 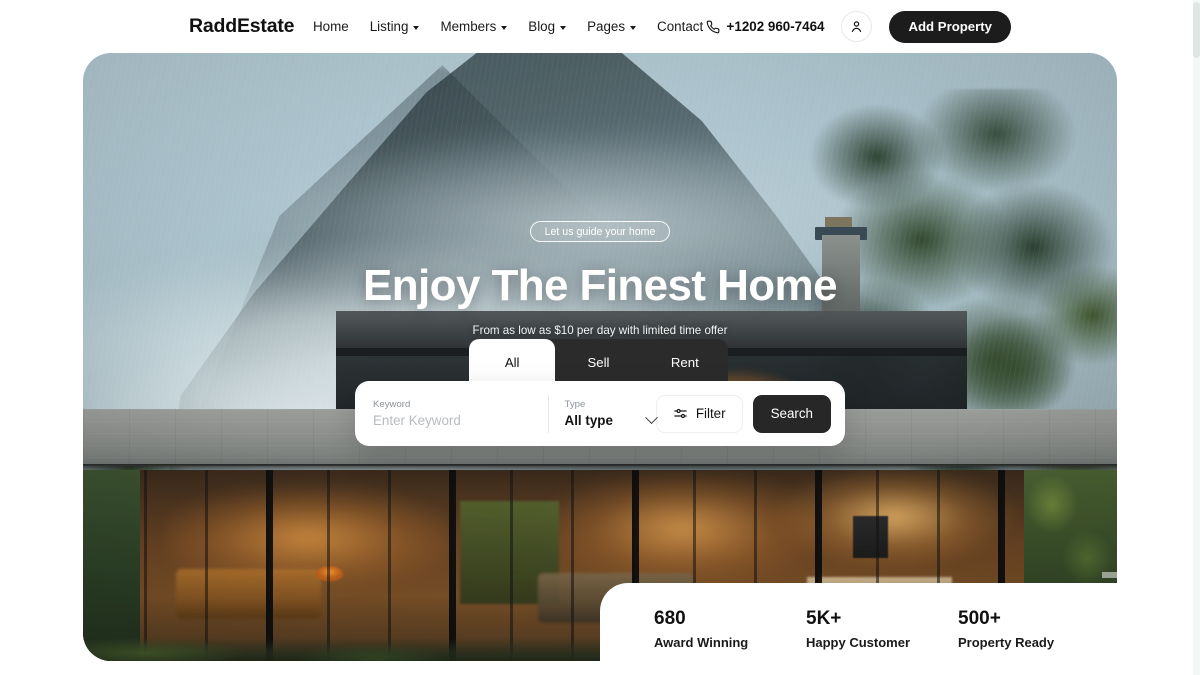 I want to click on user-icon, so click(x=857, y=27).